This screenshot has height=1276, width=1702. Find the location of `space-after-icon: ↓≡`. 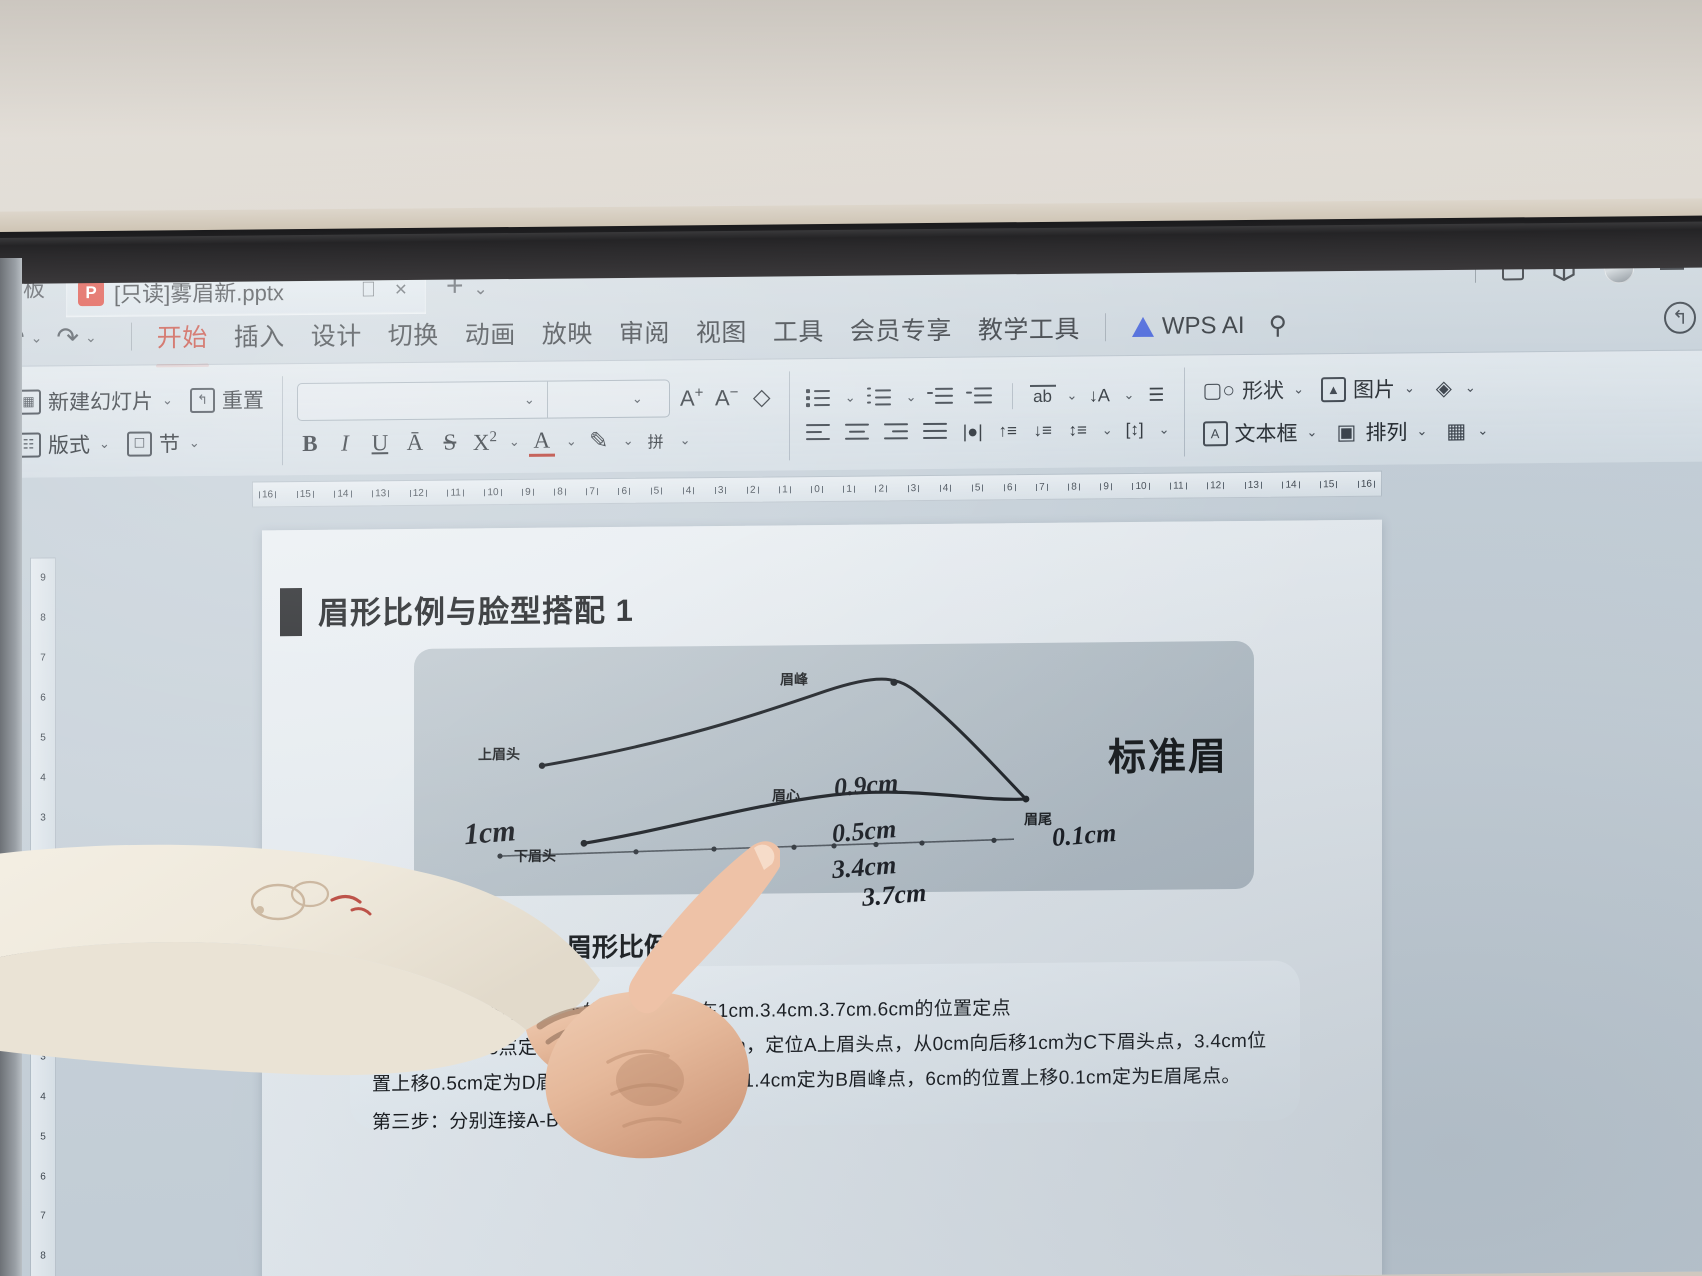

space-after-icon: ↓≡ is located at coordinates (1043, 431).